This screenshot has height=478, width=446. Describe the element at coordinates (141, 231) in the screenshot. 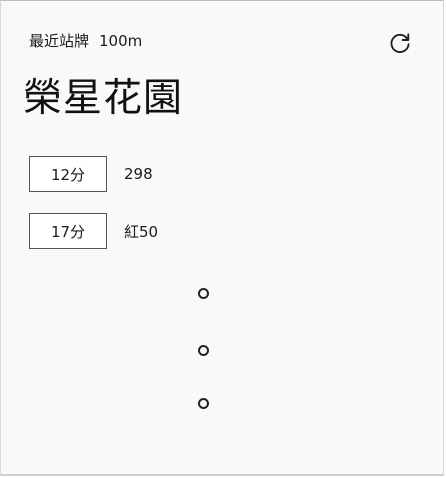

I see `route-number: 紅50` at that location.